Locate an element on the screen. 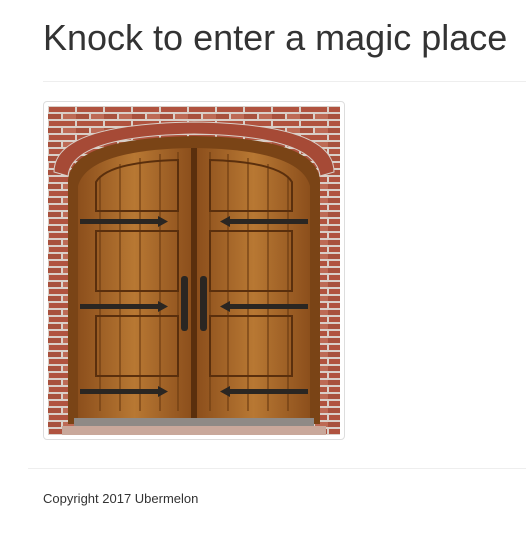 The height and width of the screenshot is (535, 526). left-door-leaf is located at coordinates (134, 283).